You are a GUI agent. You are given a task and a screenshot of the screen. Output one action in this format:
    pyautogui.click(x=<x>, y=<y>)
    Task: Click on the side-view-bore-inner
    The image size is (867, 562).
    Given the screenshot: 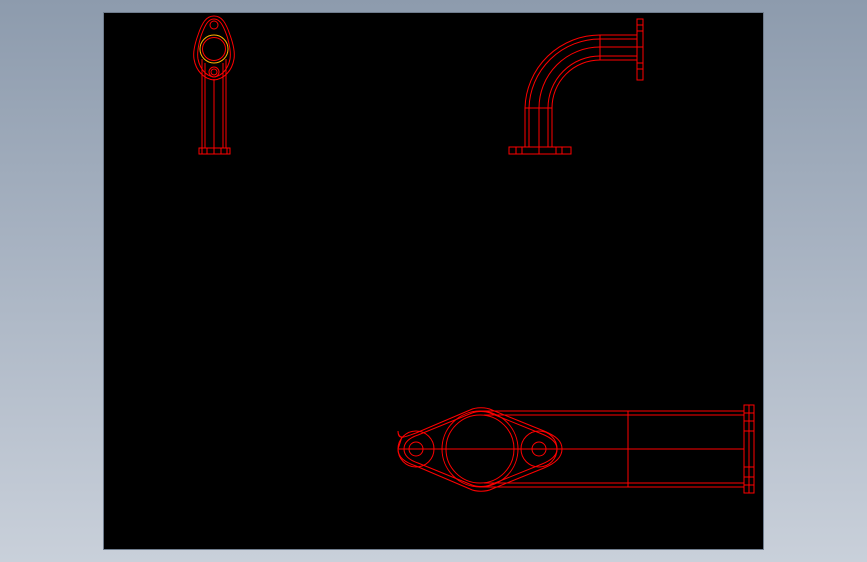 What is the action you would take?
    pyautogui.click(x=214, y=49)
    